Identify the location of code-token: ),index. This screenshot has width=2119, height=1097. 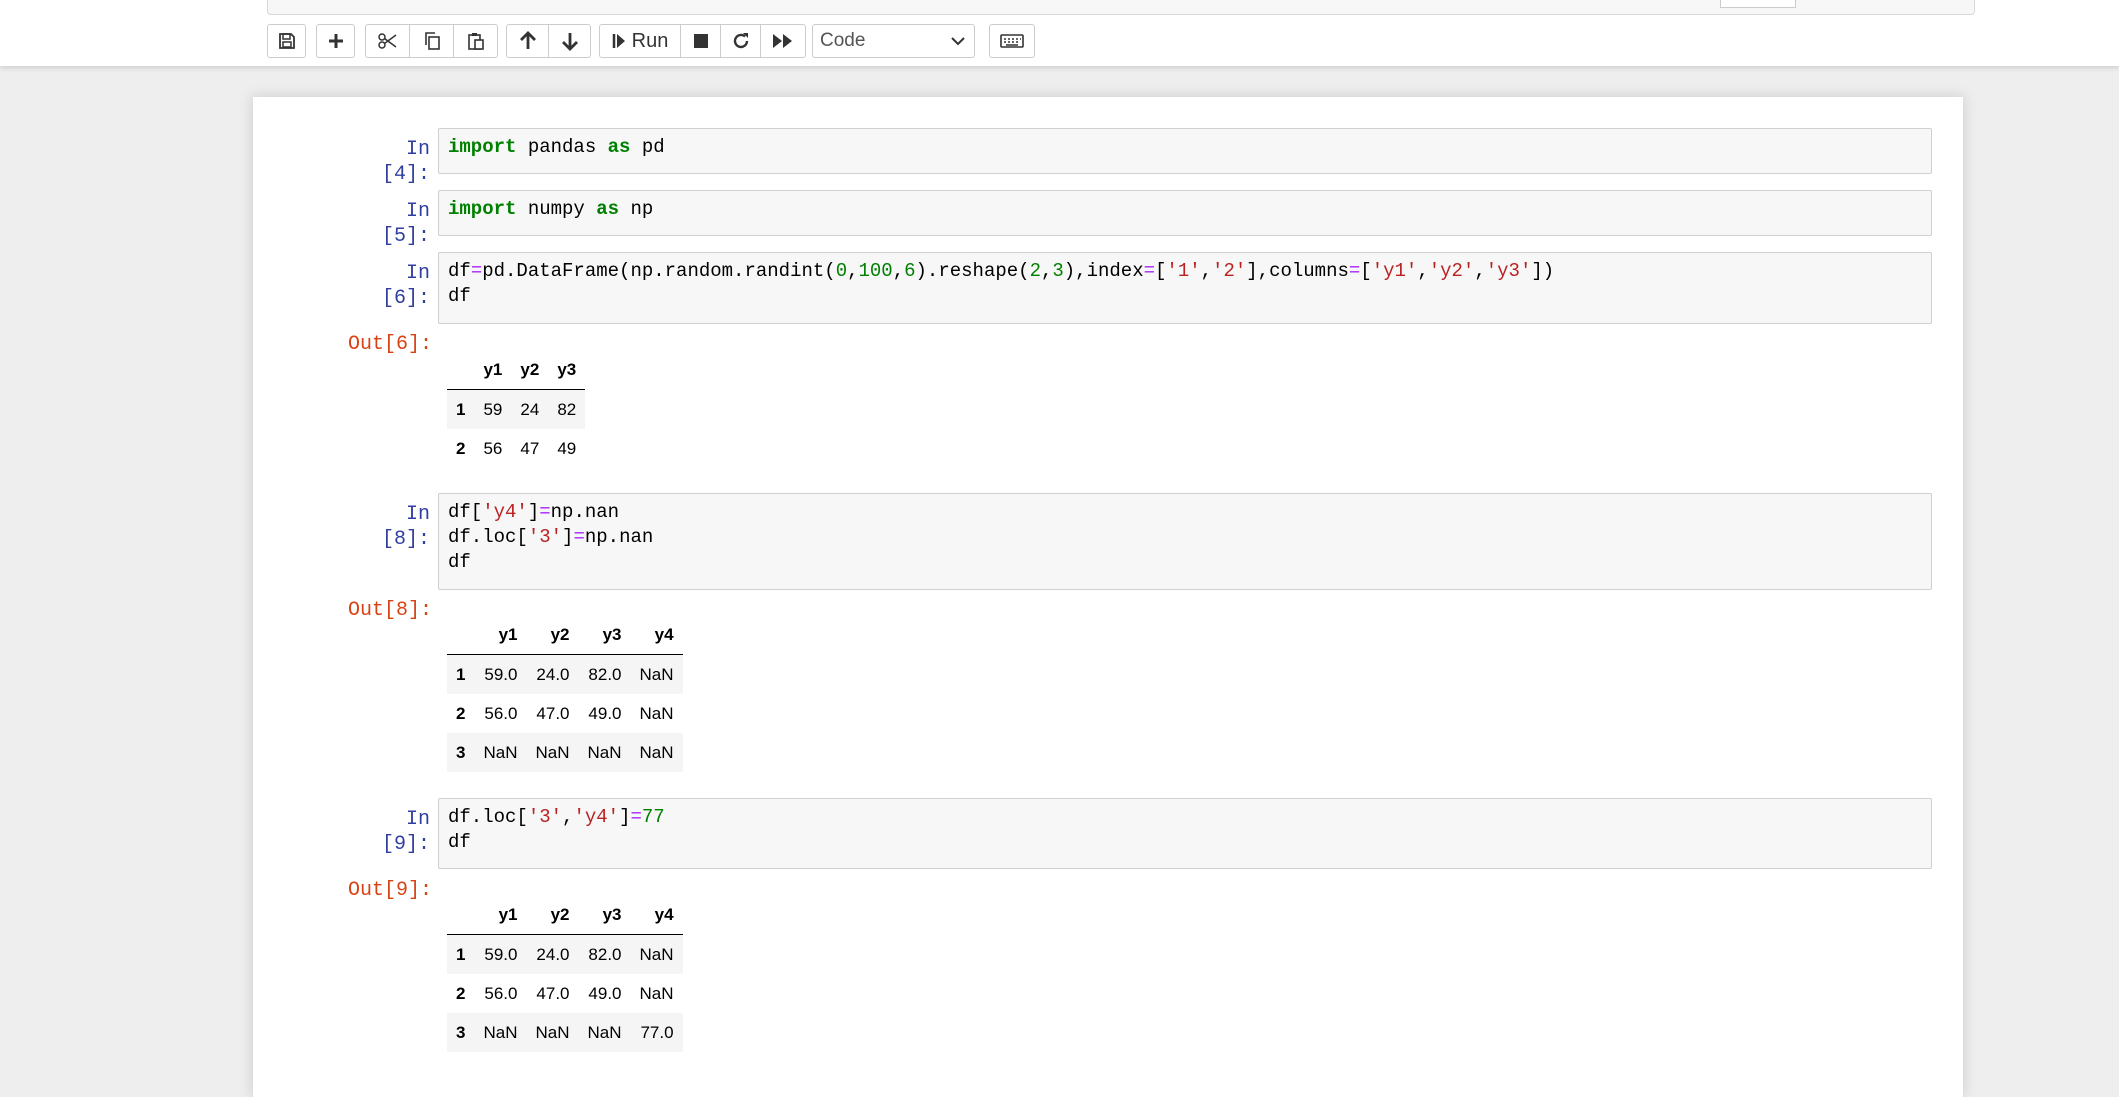
(1103, 271).